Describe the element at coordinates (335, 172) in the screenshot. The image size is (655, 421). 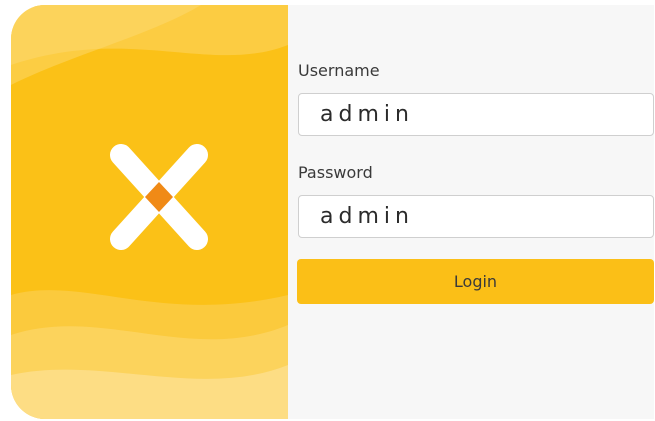
I see `password-label: Password` at that location.